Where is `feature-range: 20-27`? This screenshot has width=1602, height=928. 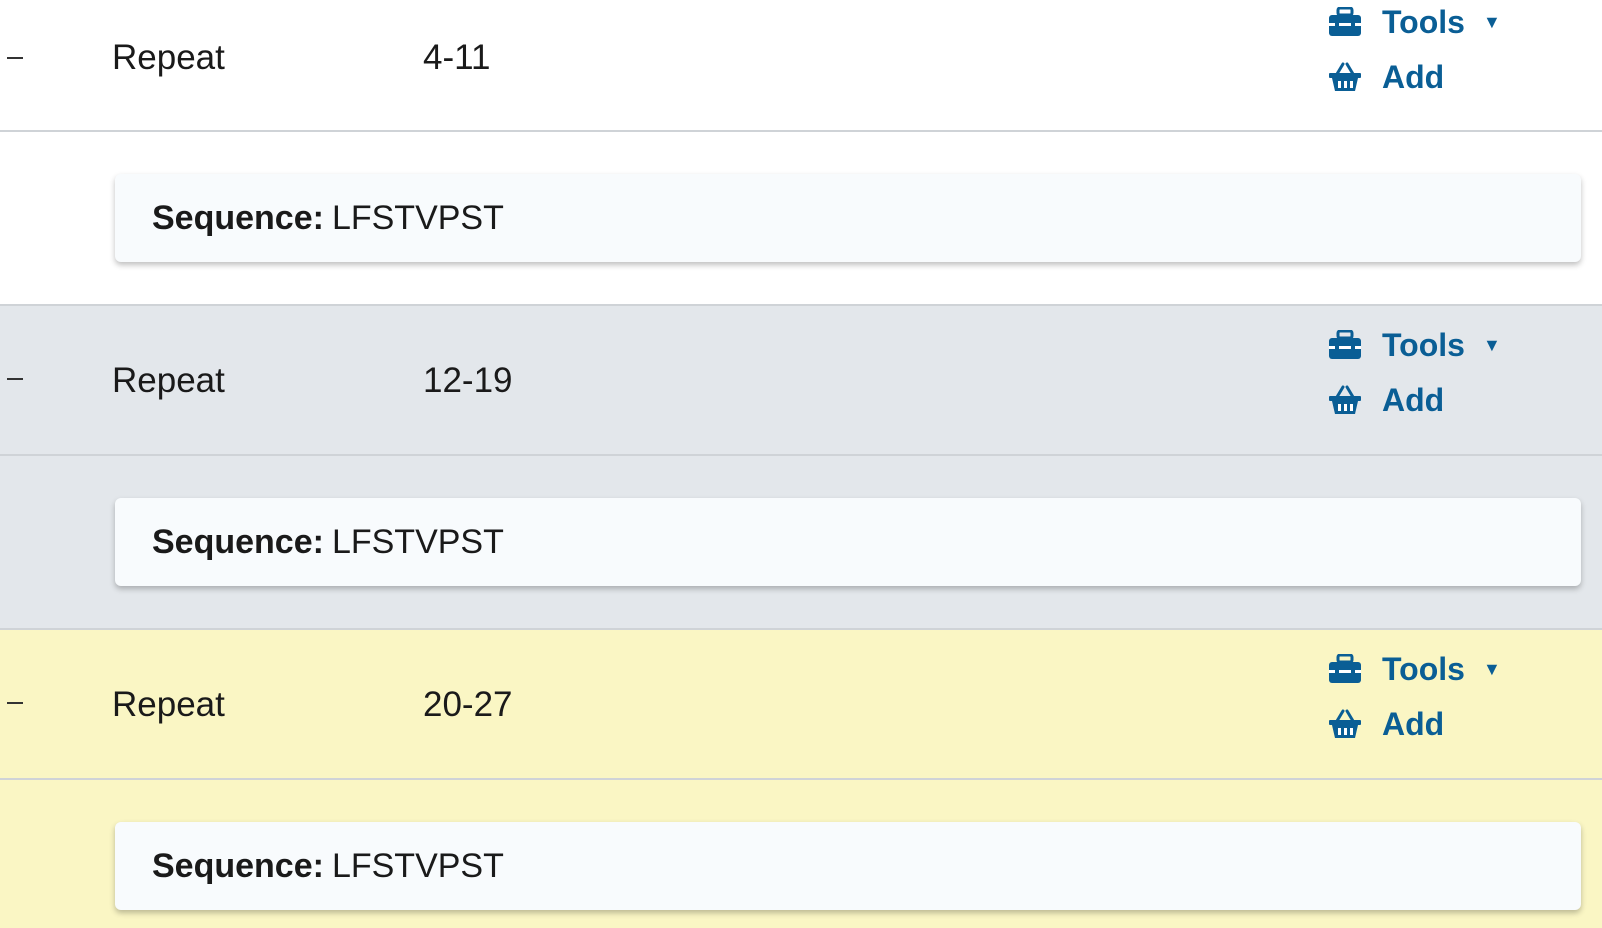
feature-range: 20-27 is located at coordinates (468, 704).